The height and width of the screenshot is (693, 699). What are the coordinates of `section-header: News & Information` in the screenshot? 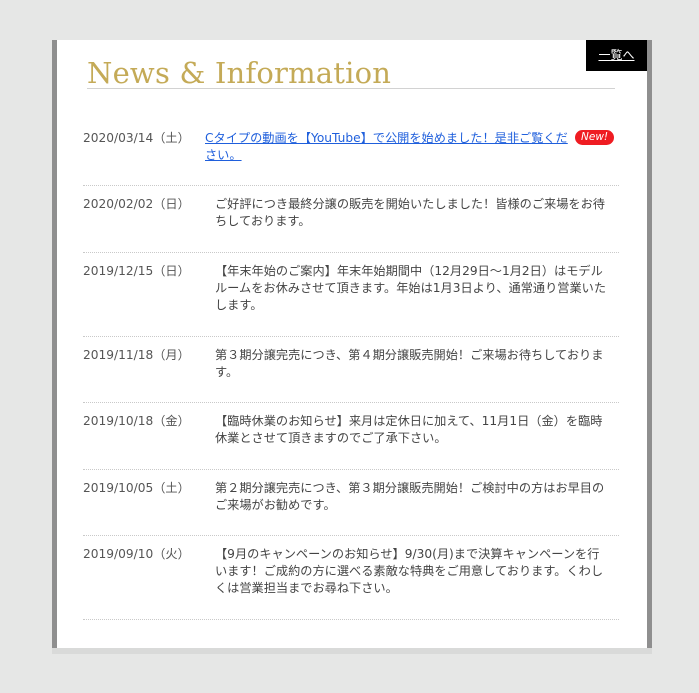 It's located at (351, 72).